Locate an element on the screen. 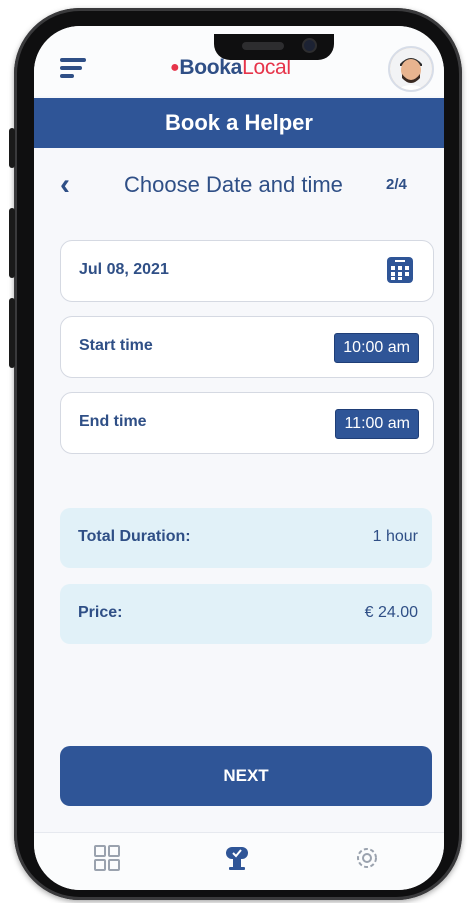 Image resolution: width=476 pixels, height=903 pixels. page-title: Book a Helper is located at coordinates (239, 122).